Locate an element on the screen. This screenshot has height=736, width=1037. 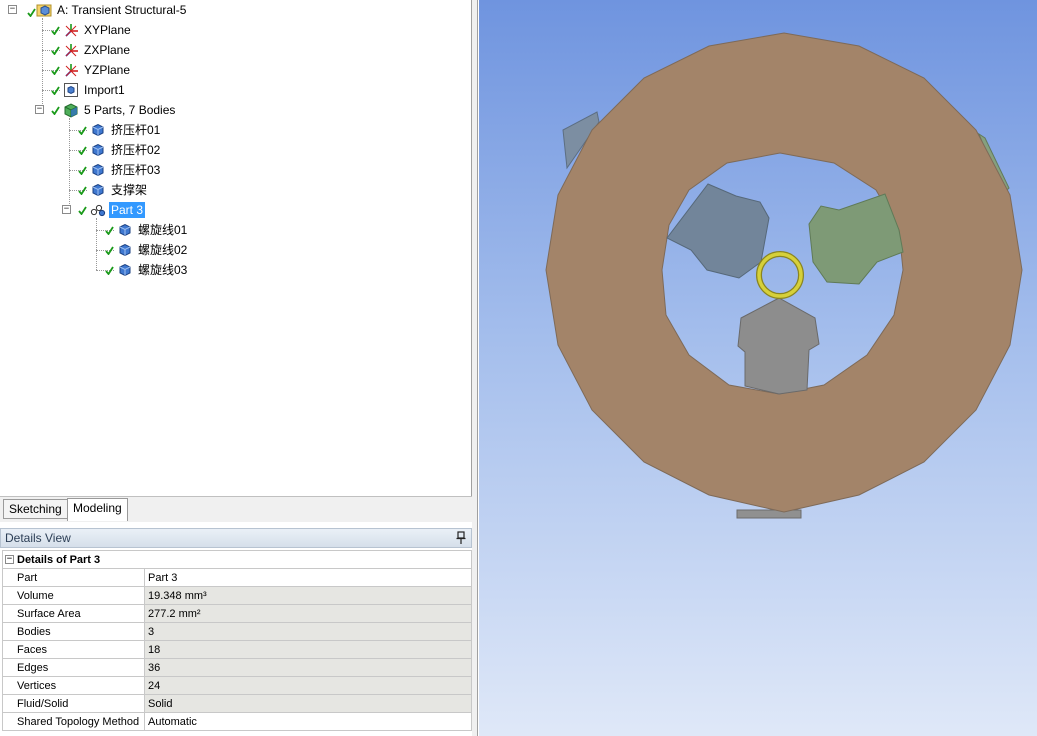
pane-splitter is located at coordinates (475, 368).